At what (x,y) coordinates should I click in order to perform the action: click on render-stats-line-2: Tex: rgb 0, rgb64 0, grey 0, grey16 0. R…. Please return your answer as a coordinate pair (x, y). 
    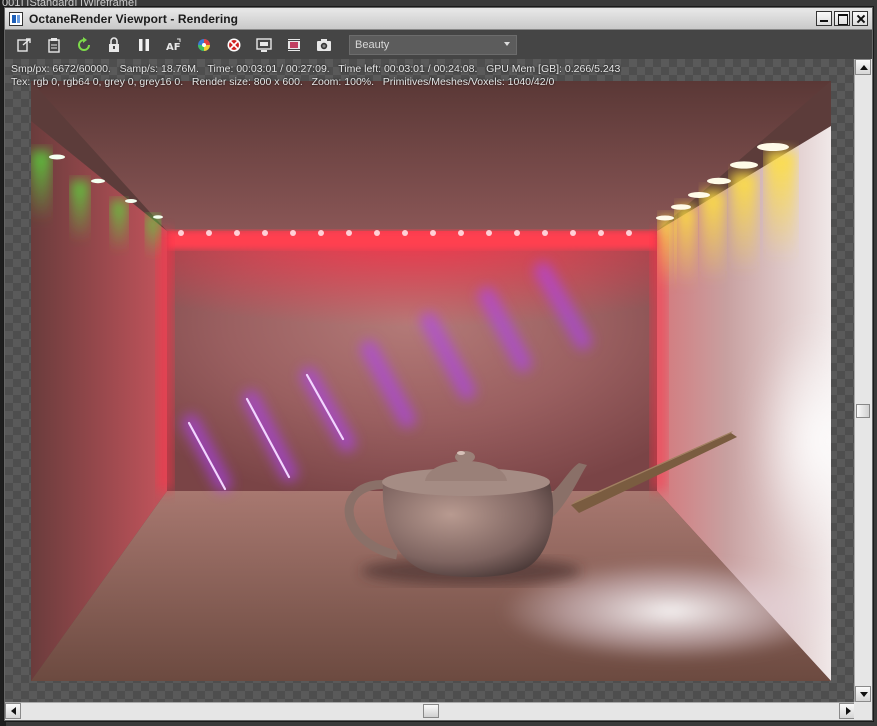
    Looking at the image, I should click on (283, 82).